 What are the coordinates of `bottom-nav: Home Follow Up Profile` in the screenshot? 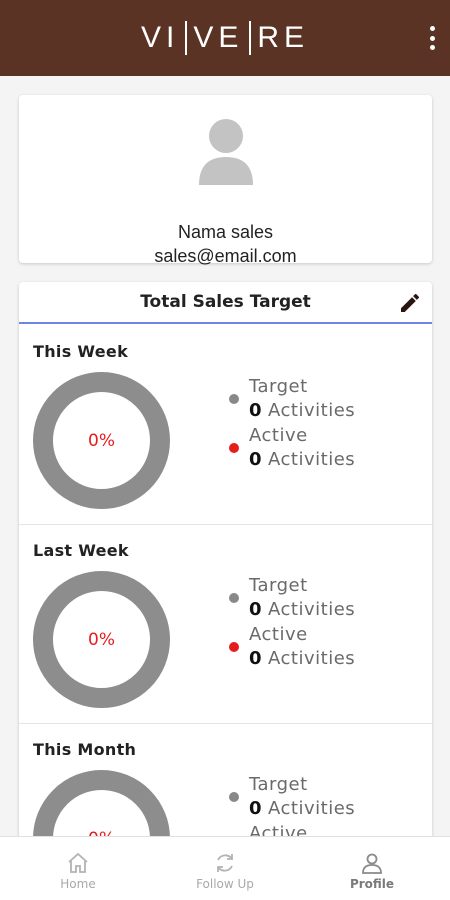 It's located at (225, 868).